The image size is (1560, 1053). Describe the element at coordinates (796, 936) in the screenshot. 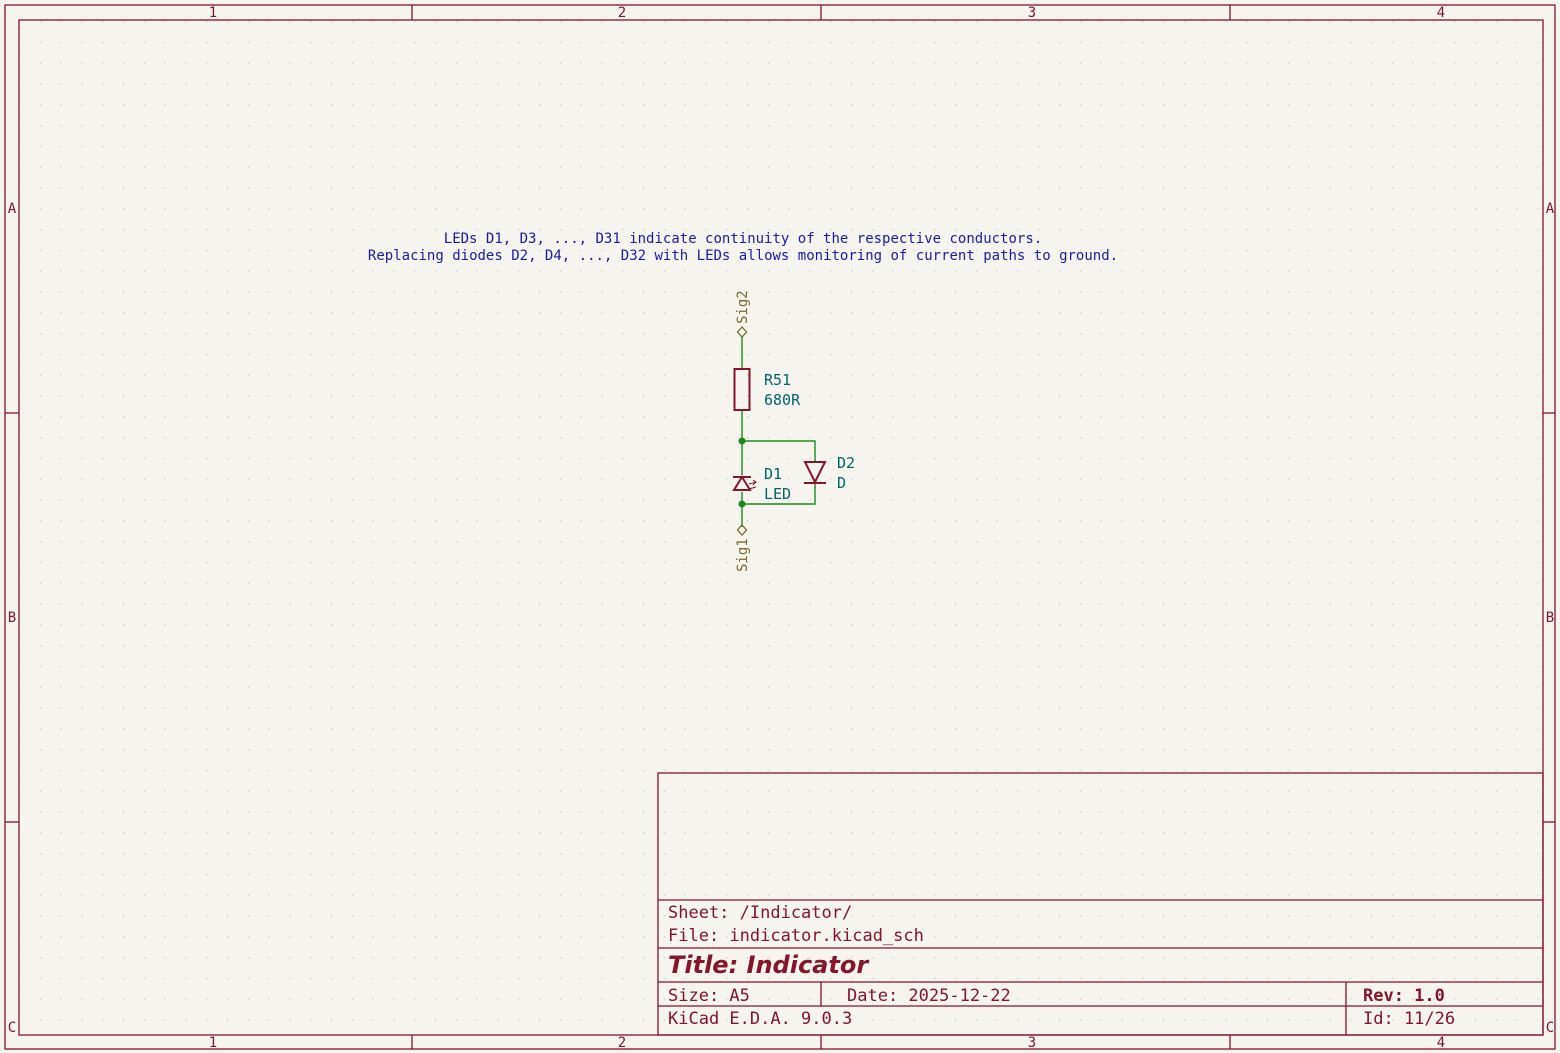

I see `title-block-file: File: indicator.kicad_sch` at that location.